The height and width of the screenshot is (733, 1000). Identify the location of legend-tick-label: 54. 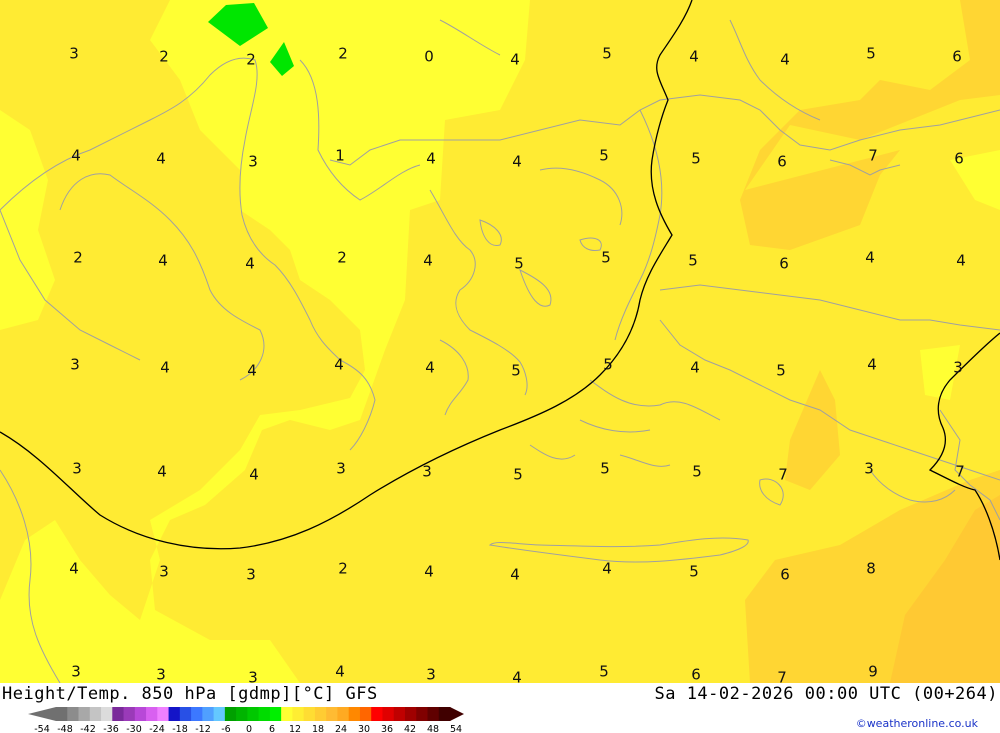
(456, 728).